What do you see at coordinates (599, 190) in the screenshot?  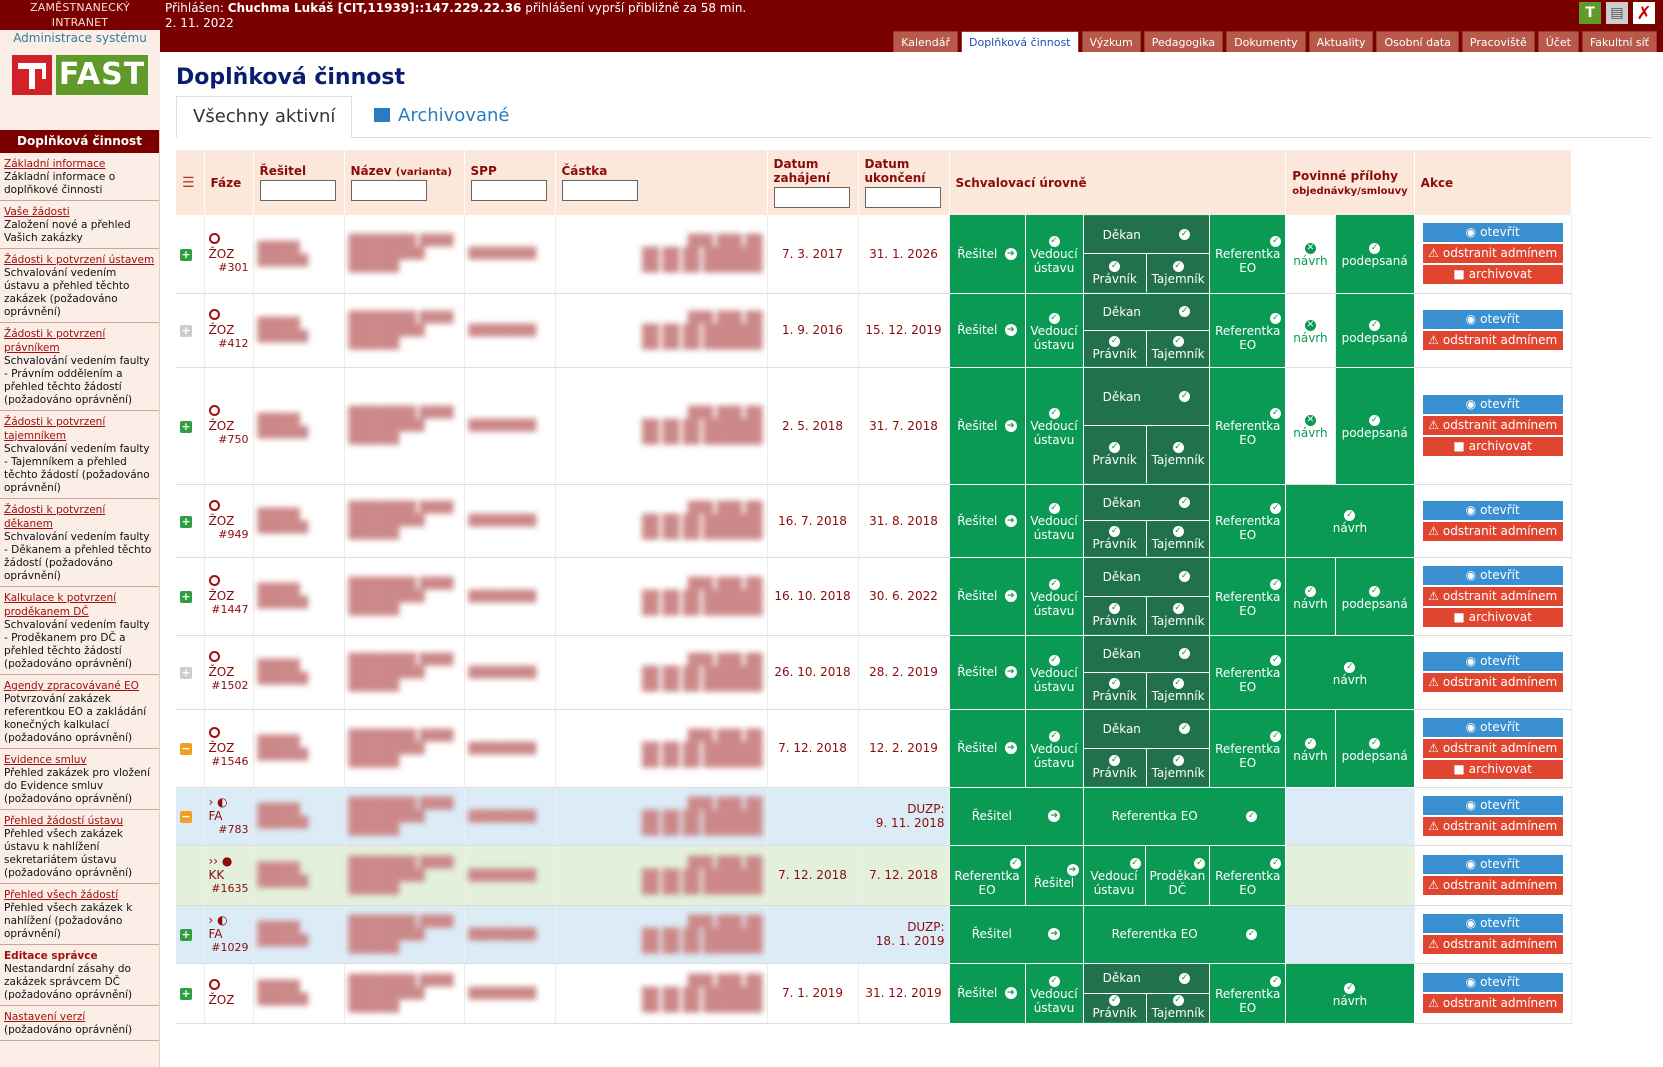 I see `filter-castka-input` at bounding box center [599, 190].